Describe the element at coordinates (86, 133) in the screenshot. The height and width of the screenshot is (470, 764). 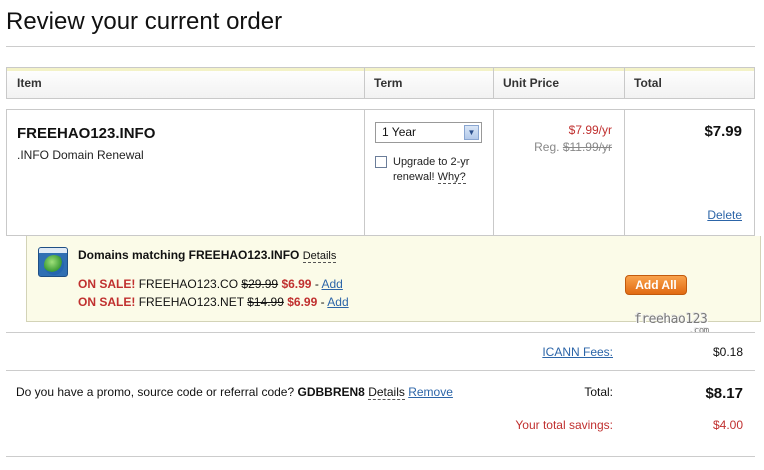
I see `item-domain-name: FREEHAO123.INFO` at that location.